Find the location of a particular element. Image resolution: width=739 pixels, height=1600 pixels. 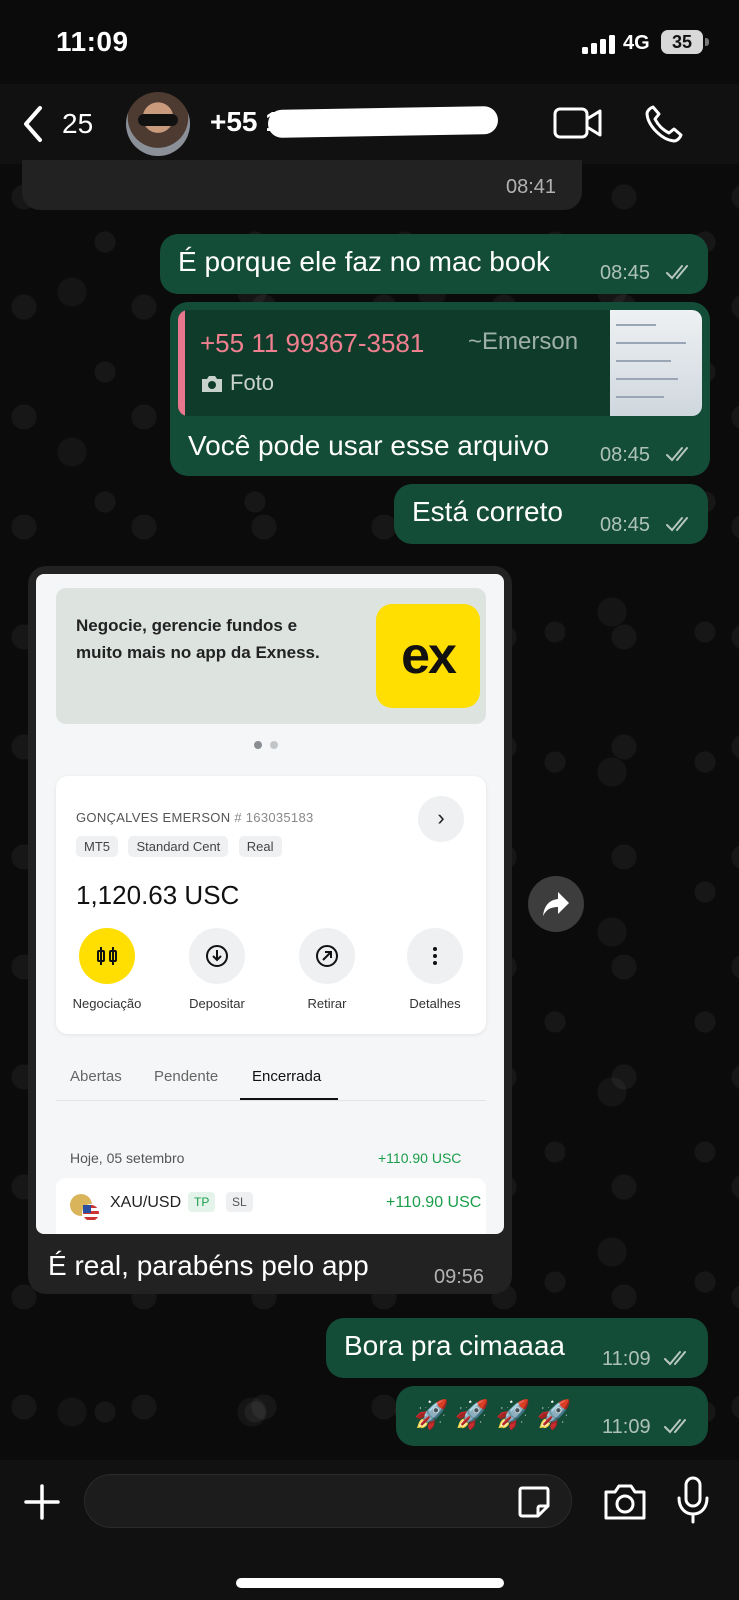

microphone-icon is located at coordinates (693, 1500).